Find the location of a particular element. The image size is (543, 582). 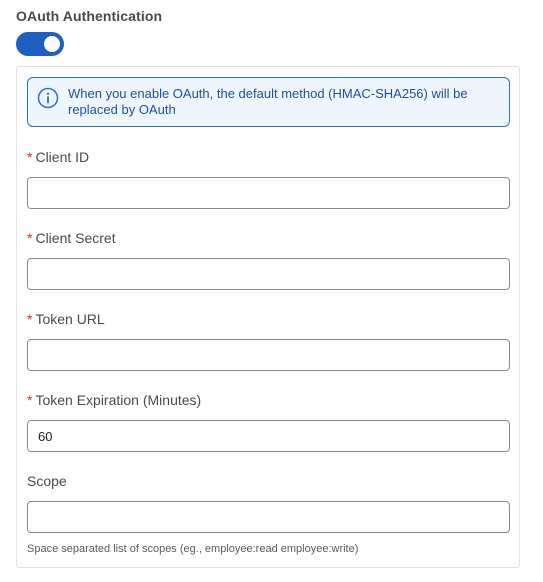

oauth-toggle is located at coordinates (40, 44).